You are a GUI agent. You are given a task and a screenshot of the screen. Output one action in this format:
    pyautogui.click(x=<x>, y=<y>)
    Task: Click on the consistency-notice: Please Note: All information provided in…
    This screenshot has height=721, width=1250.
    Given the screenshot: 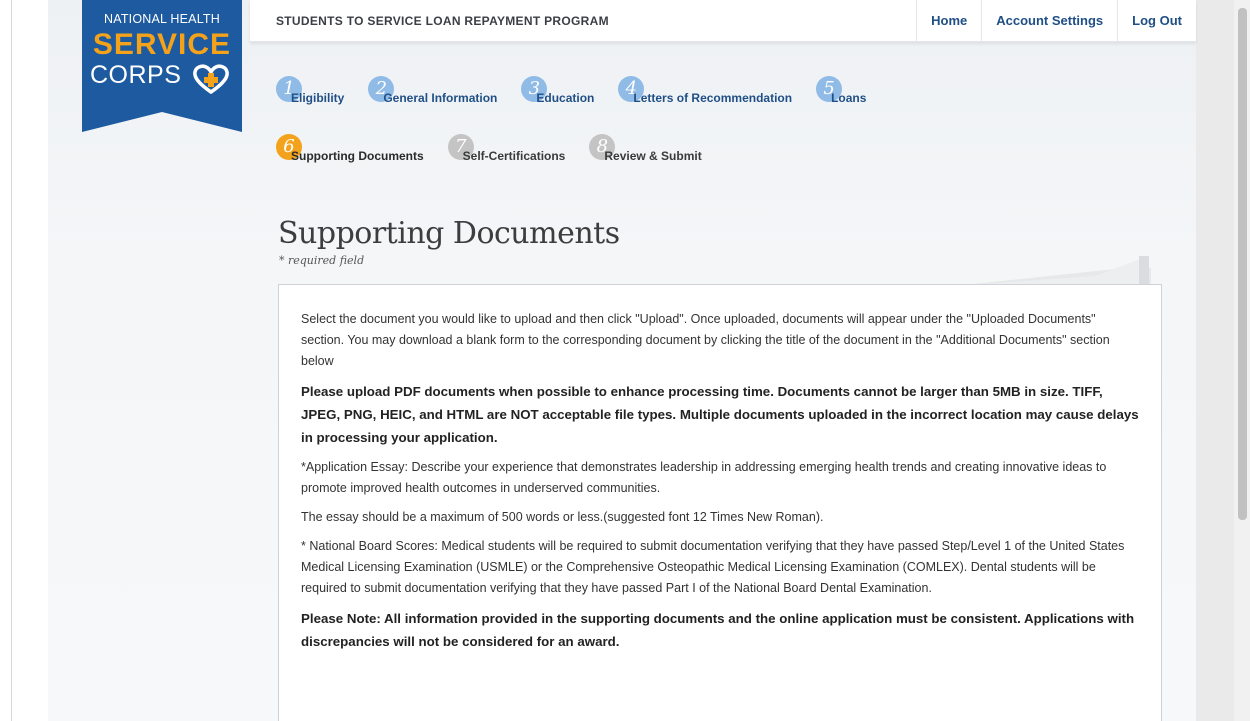 What is the action you would take?
    pyautogui.click(x=718, y=630)
    